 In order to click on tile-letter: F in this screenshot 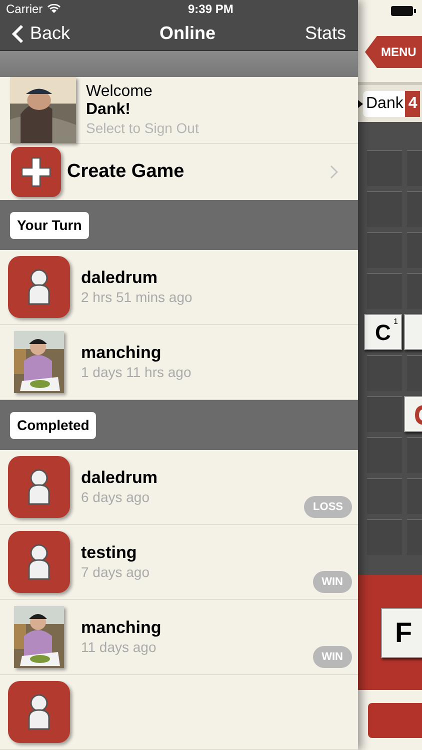, I will do `click(403, 633)`.